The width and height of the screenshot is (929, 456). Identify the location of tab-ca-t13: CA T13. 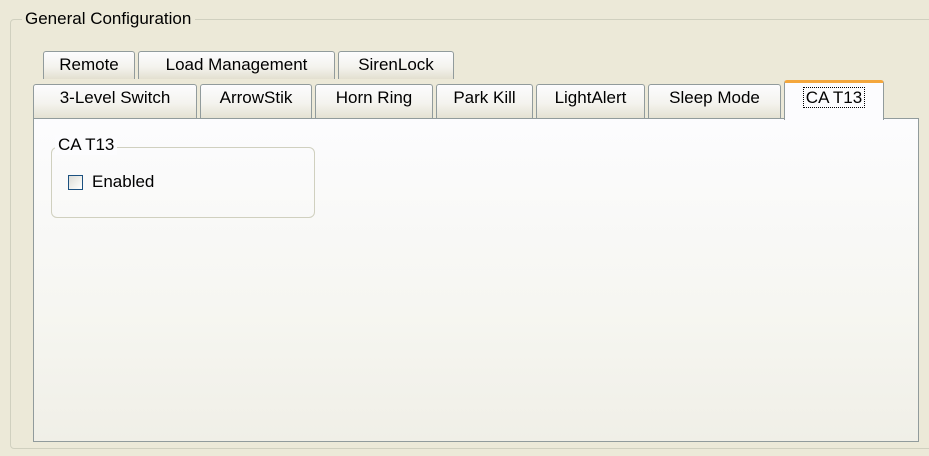
(834, 100).